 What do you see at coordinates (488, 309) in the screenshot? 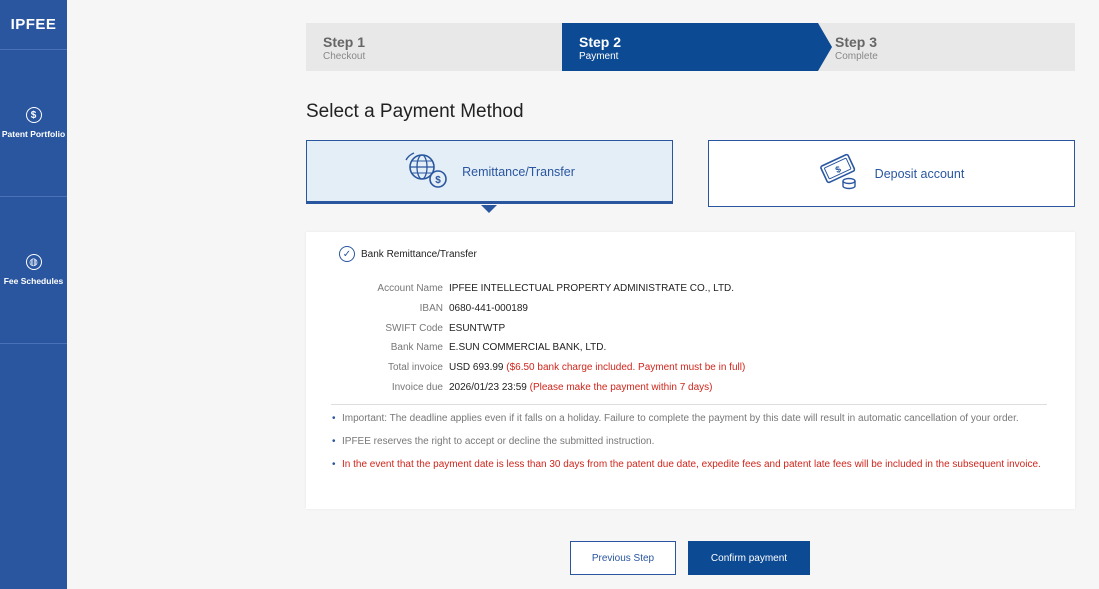
I see `detail-value: 0680-441-000189` at bounding box center [488, 309].